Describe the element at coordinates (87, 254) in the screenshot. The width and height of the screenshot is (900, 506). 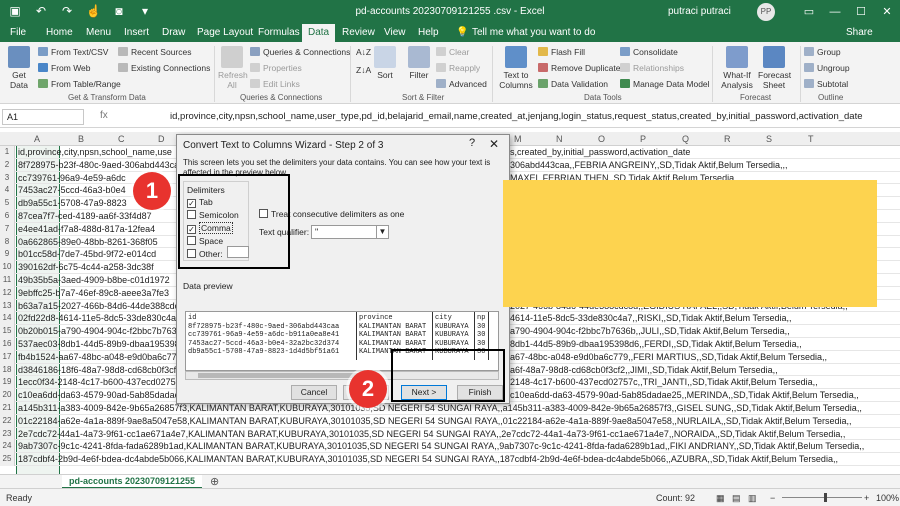
I see `cell-a: b01cc58d-7de7-45bd-9f72-e014cd` at that location.